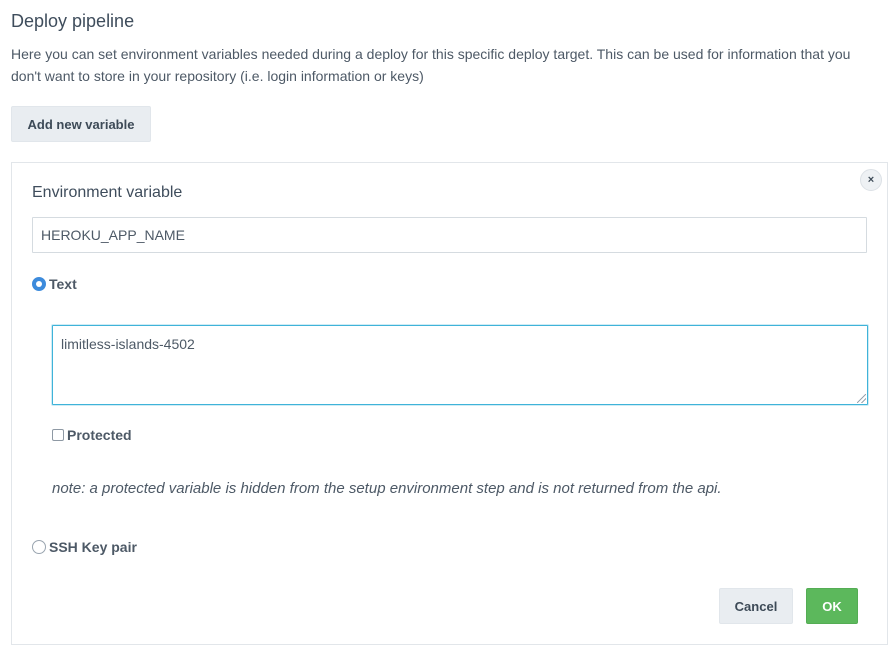 This screenshot has width=896, height=655. What do you see at coordinates (460, 365) in the screenshot?
I see `variable-value-textarea: limitless-islands-4502` at bounding box center [460, 365].